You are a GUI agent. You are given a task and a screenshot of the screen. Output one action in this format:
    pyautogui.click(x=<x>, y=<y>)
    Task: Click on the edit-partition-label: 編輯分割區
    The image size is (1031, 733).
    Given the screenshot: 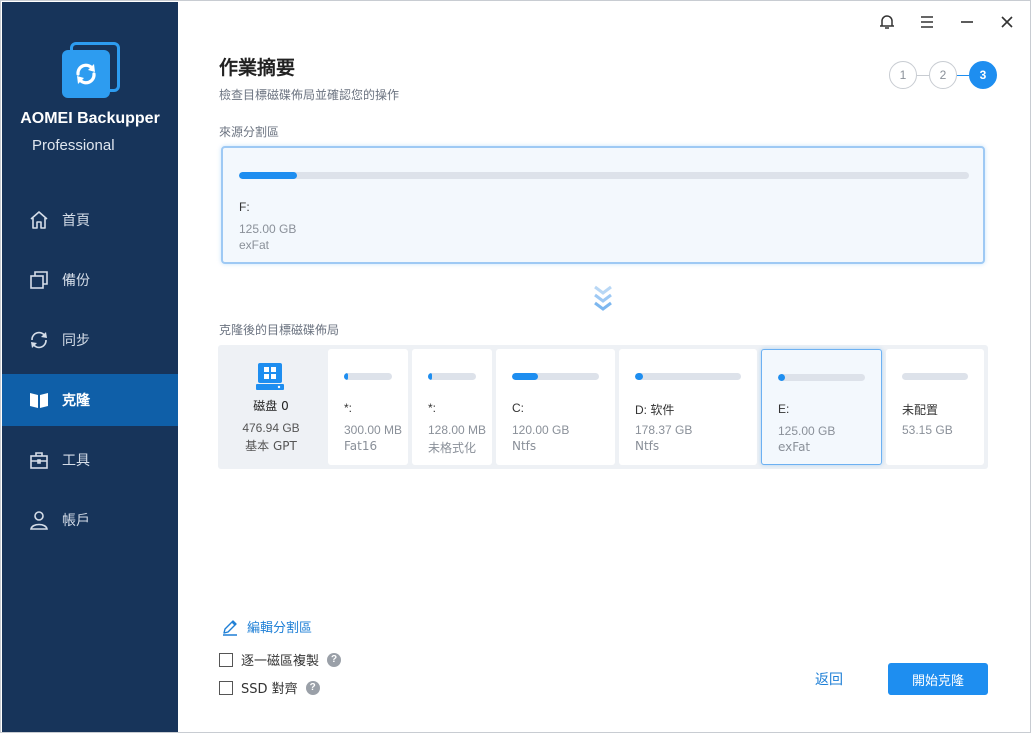 What is the action you would take?
    pyautogui.click(x=280, y=628)
    